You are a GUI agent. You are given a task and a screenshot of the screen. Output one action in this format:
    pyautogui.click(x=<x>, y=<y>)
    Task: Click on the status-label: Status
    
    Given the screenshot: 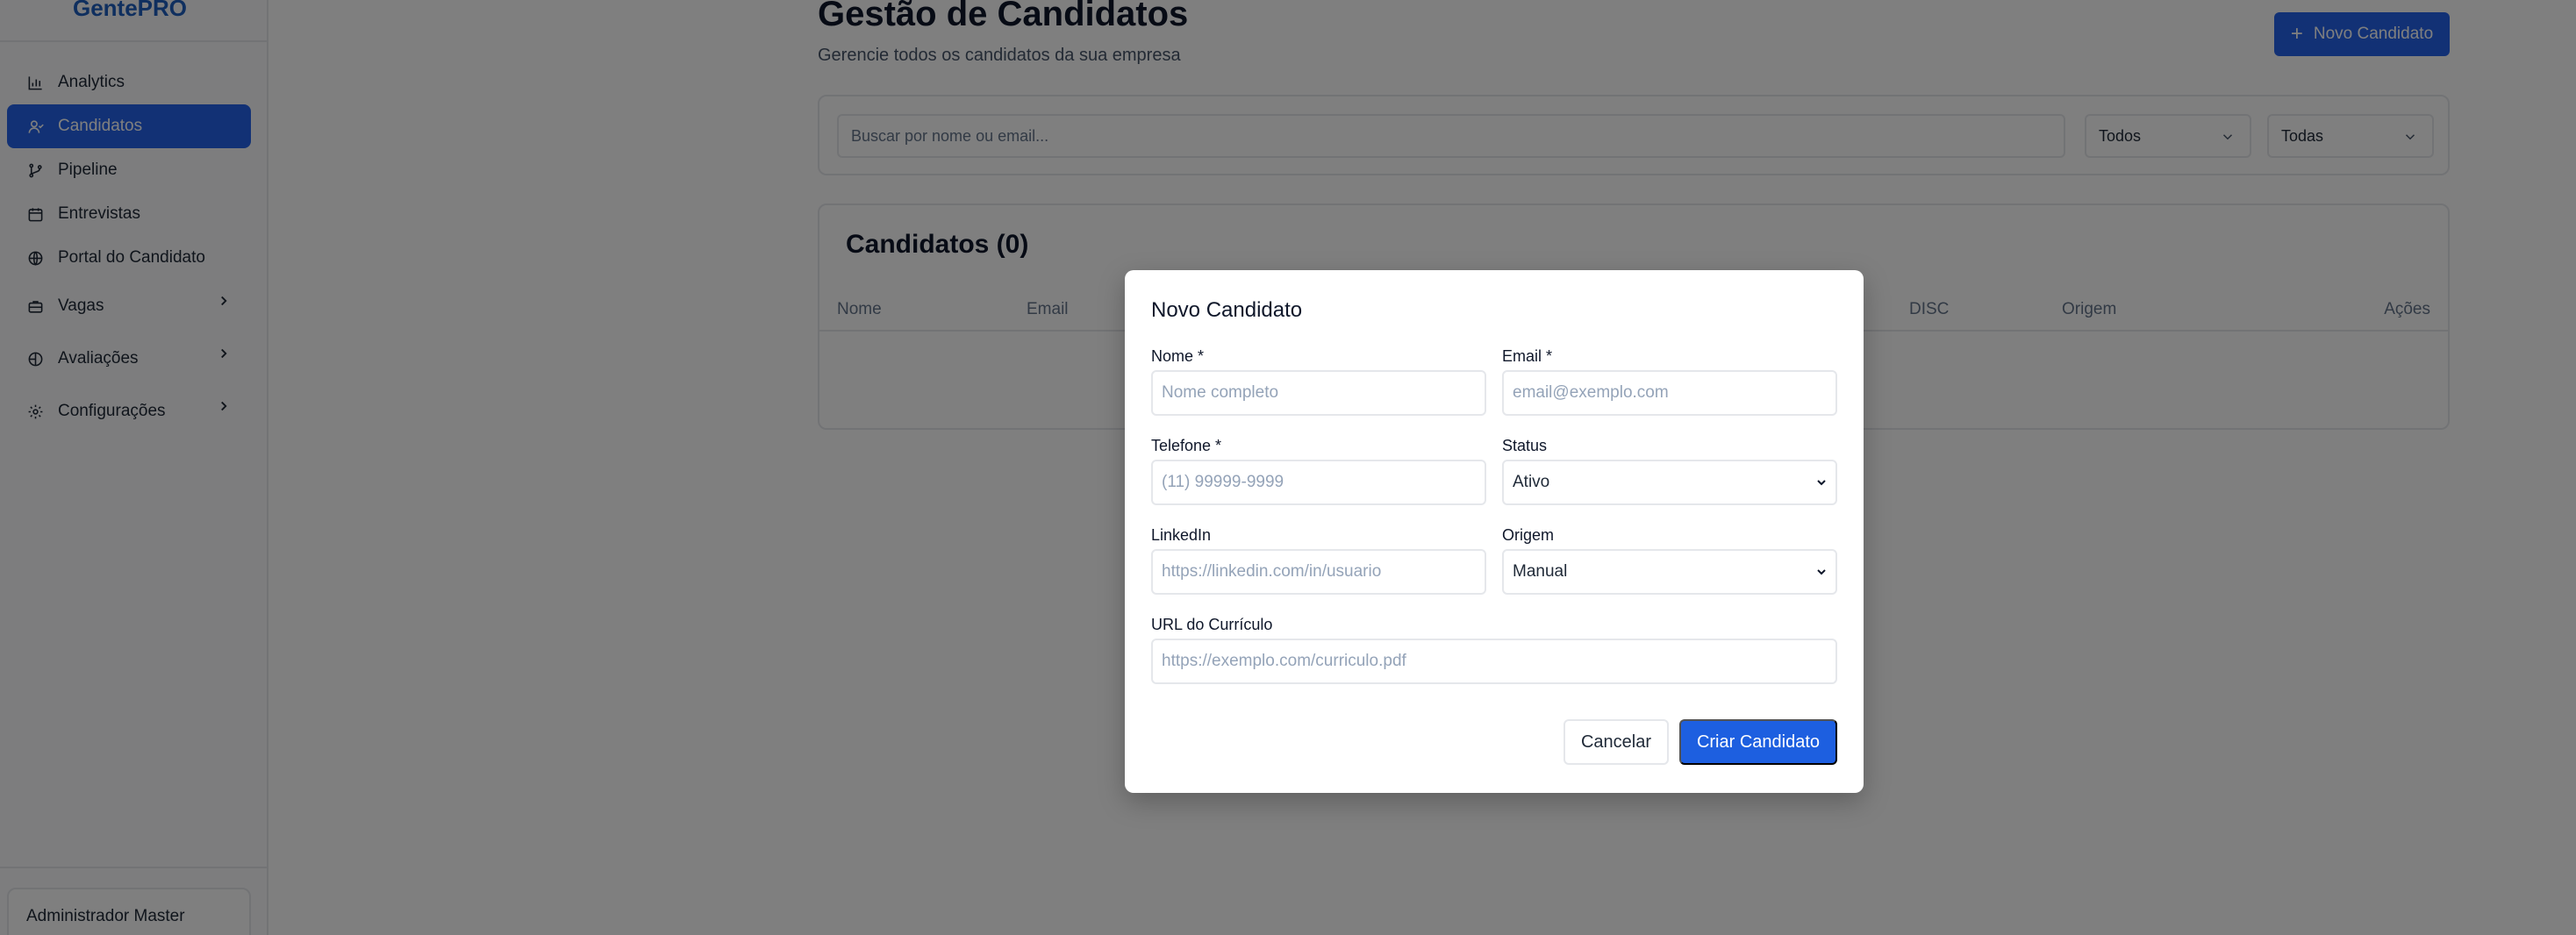 What is the action you would take?
    pyautogui.click(x=1525, y=445)
    